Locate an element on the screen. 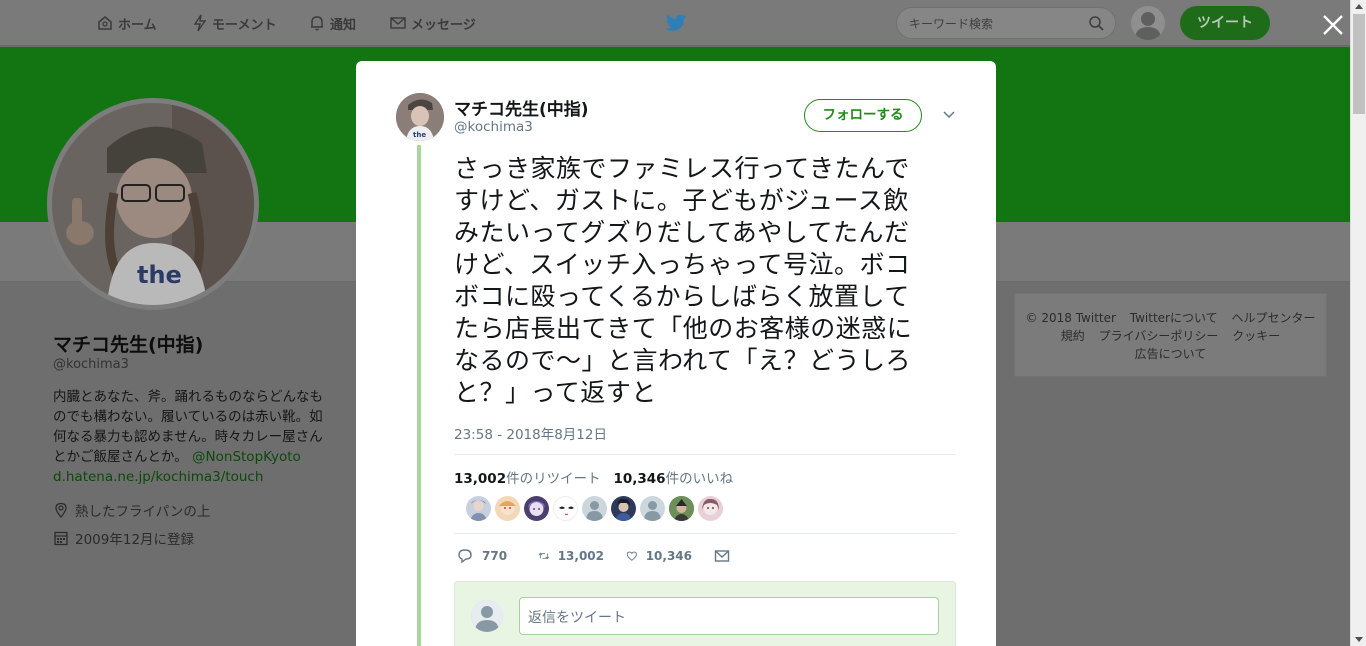  nav-notifications-label: 通知 is located at coordinates (343, 25).